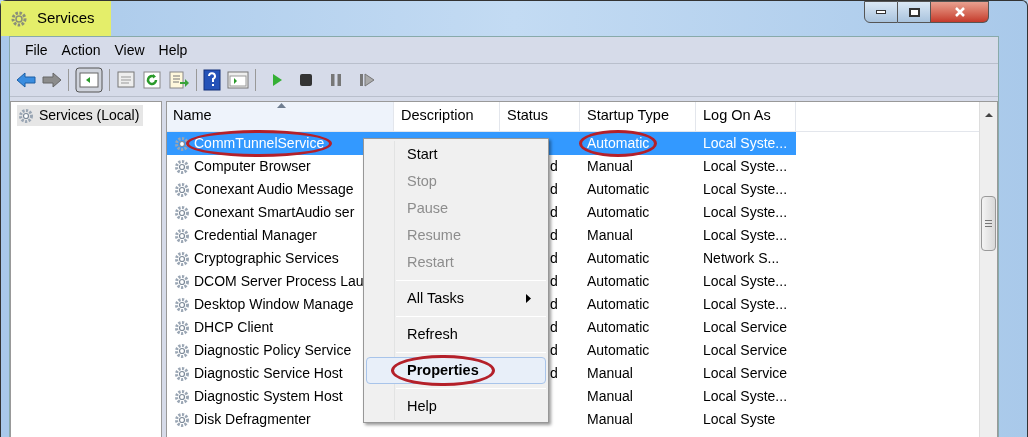 The width and height of the screenshot is (1028, 437). I want to click on table-cell-text: Cryptographic Services, so click(266, 258).